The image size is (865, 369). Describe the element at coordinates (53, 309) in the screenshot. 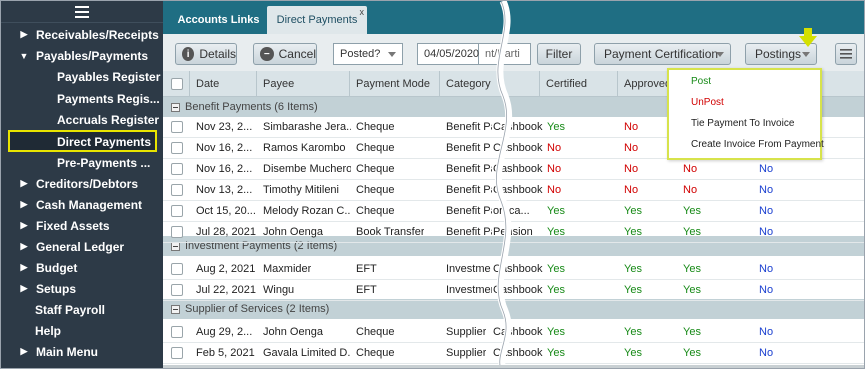

I see `sidebar-item-staff-payroll: Staff Payroll` at that location.